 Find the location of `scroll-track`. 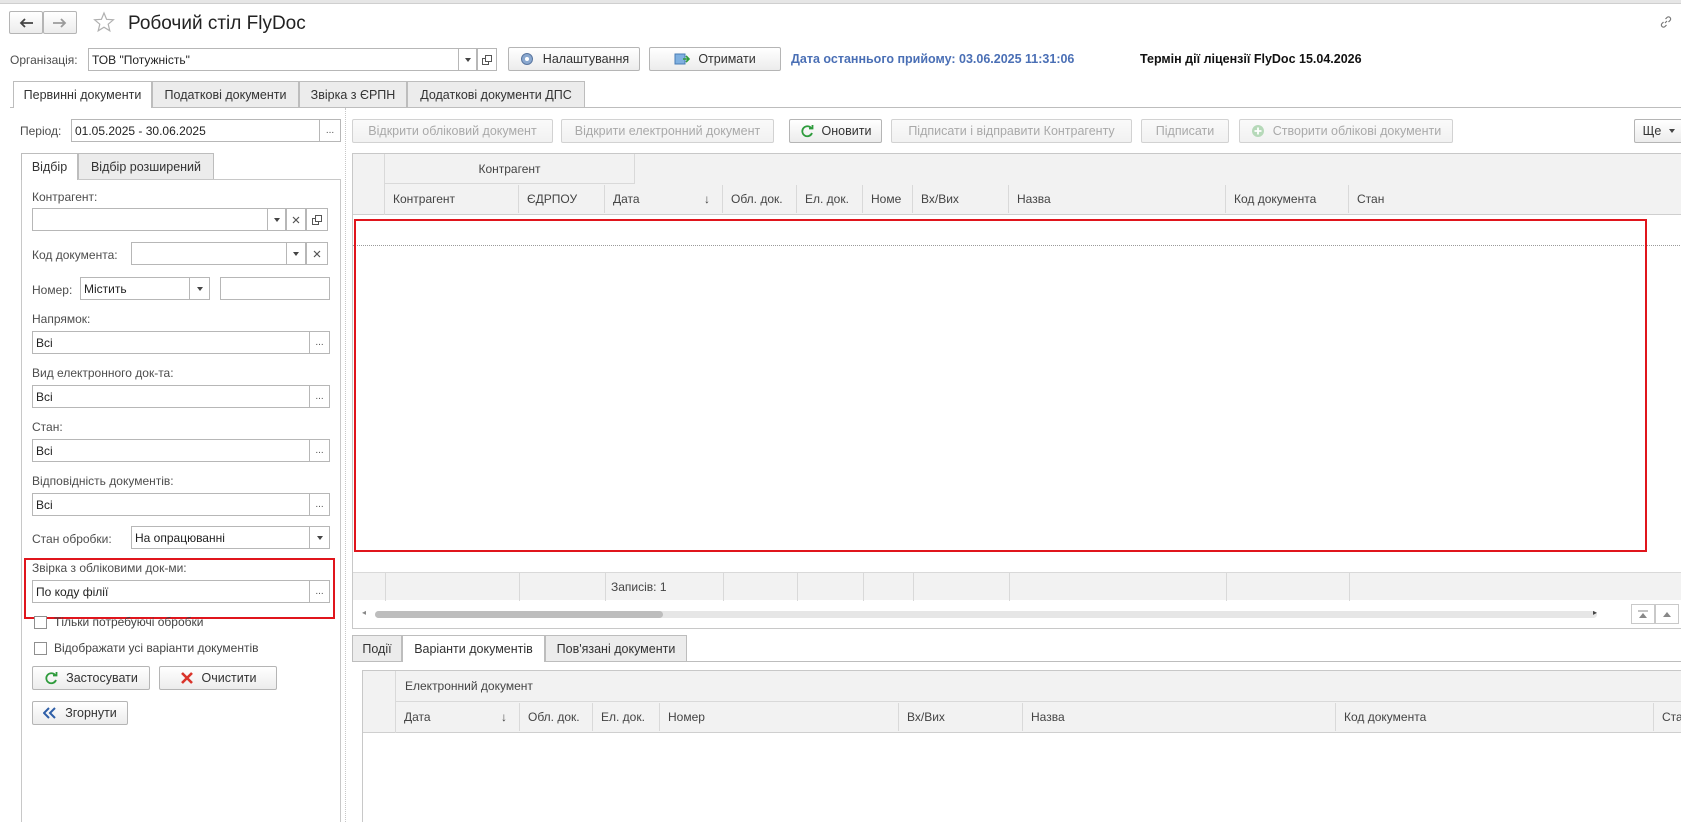

scroll-track is located at coordinates (986, 614).